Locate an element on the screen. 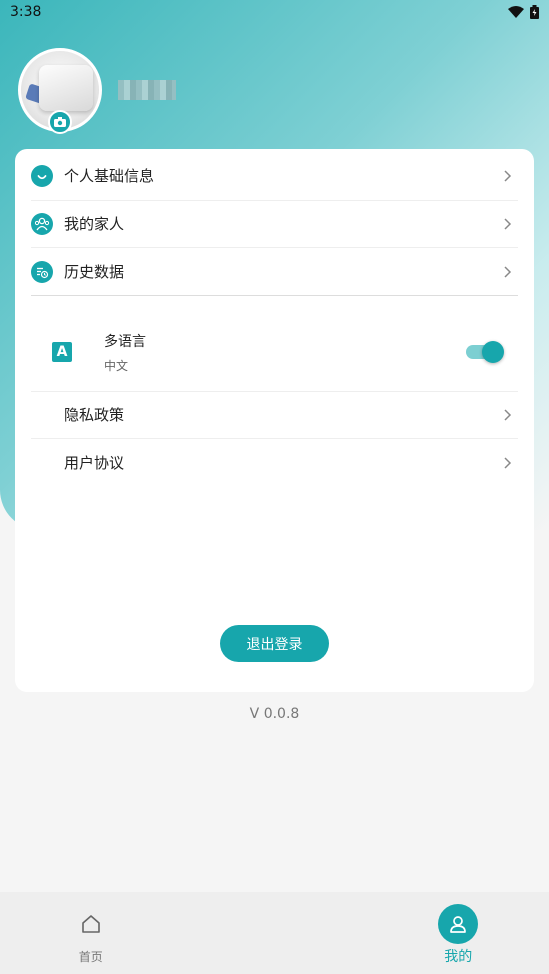 The width and height of the screenshot is (549, 974). language-icon: A is located at coordinates (62, 352).